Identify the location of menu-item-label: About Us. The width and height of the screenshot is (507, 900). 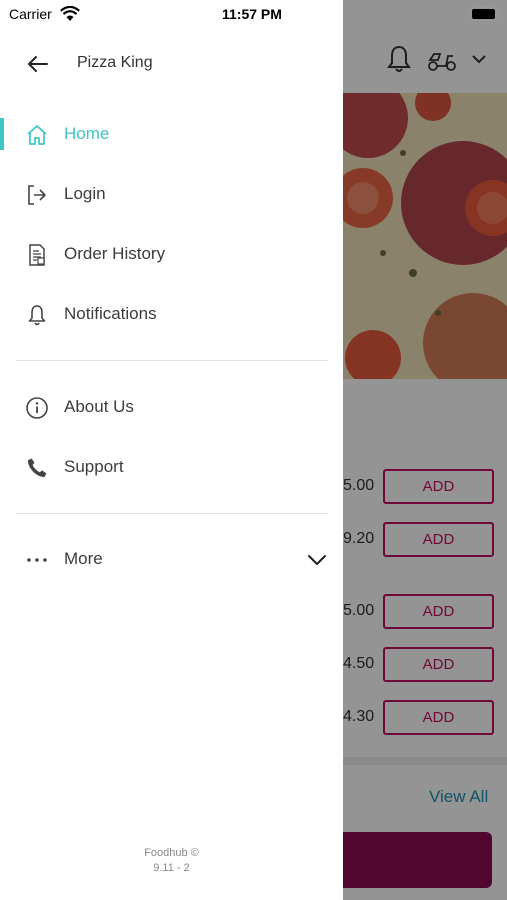
(99, 406).